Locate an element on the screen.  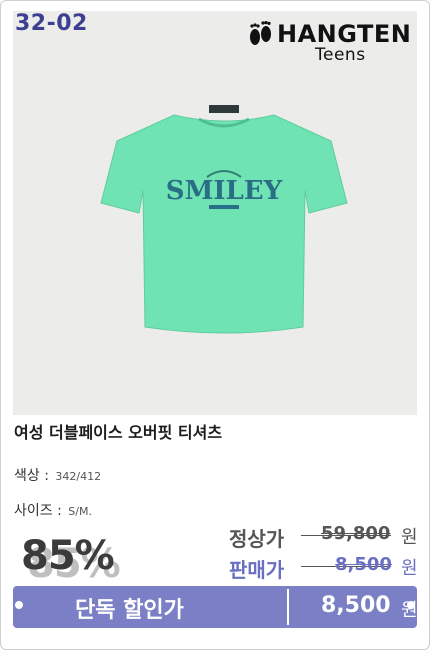
product-title: 여성 더블페이스 오버핏 티셔츠 is located at coordinates (118, 431).